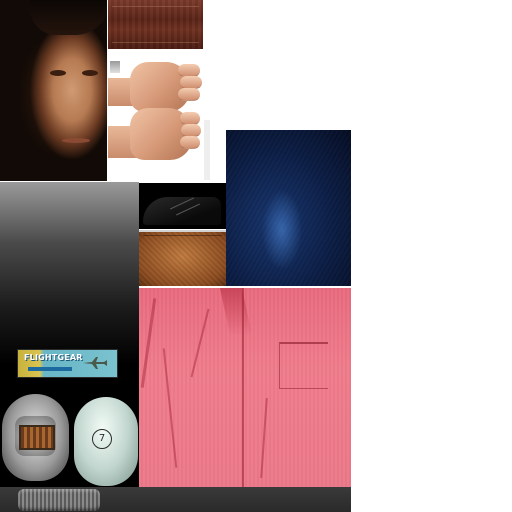  Describe the element at coordinates (95, 363) in the screenshot. I see `airplane-icon` at that location.